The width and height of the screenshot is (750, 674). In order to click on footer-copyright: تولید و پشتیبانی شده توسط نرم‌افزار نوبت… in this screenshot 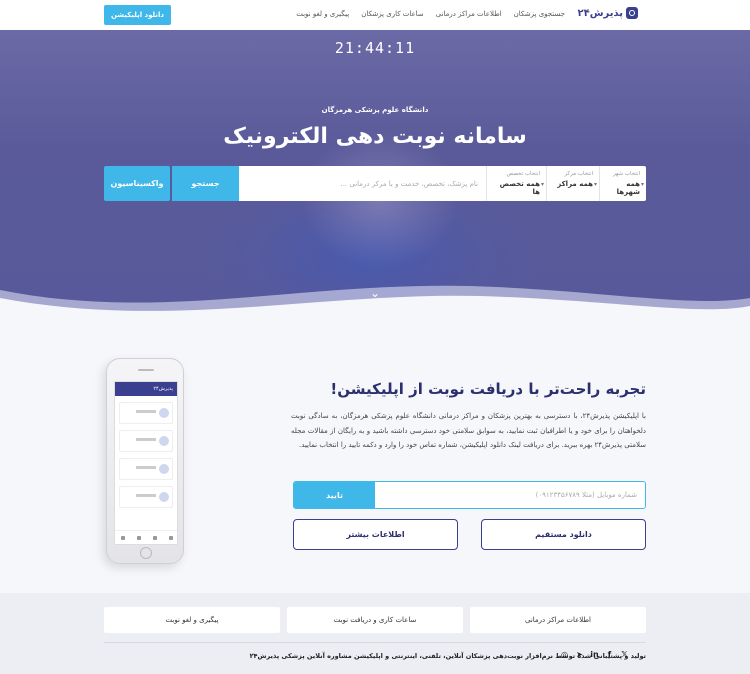, I will do `click(447, 656)`.